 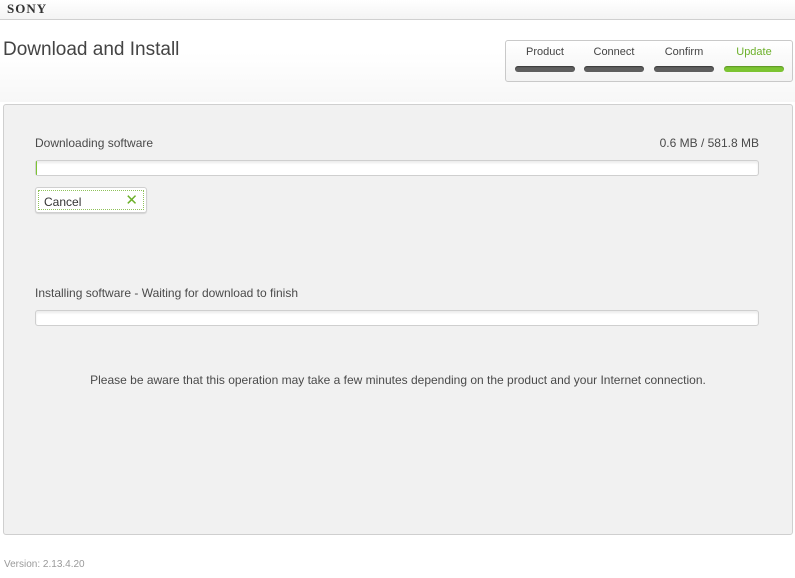 What do you see at coordinates (754, 52) in the screenshot?
I see `step-label: Update` at bounding box center [754, 52].